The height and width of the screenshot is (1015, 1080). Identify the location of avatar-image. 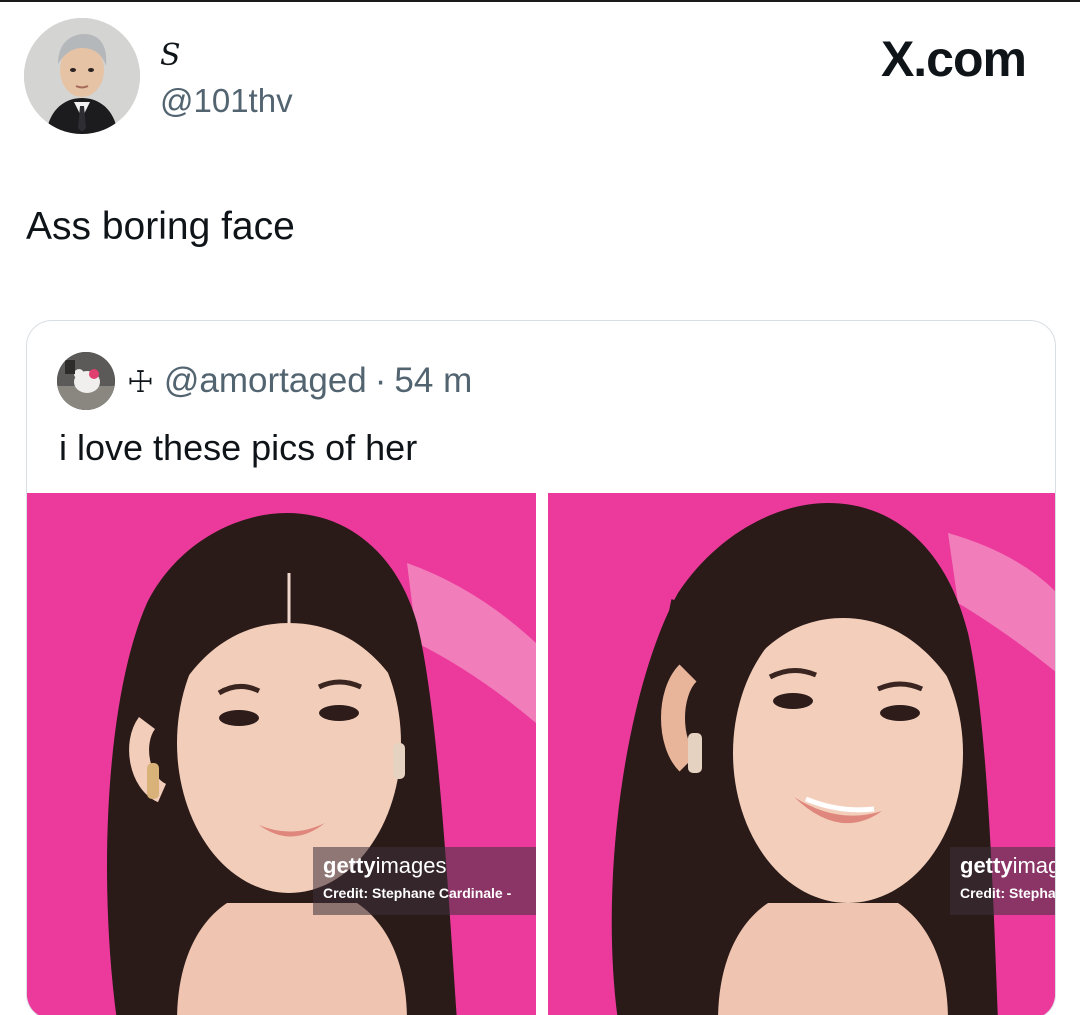
(82, 76).